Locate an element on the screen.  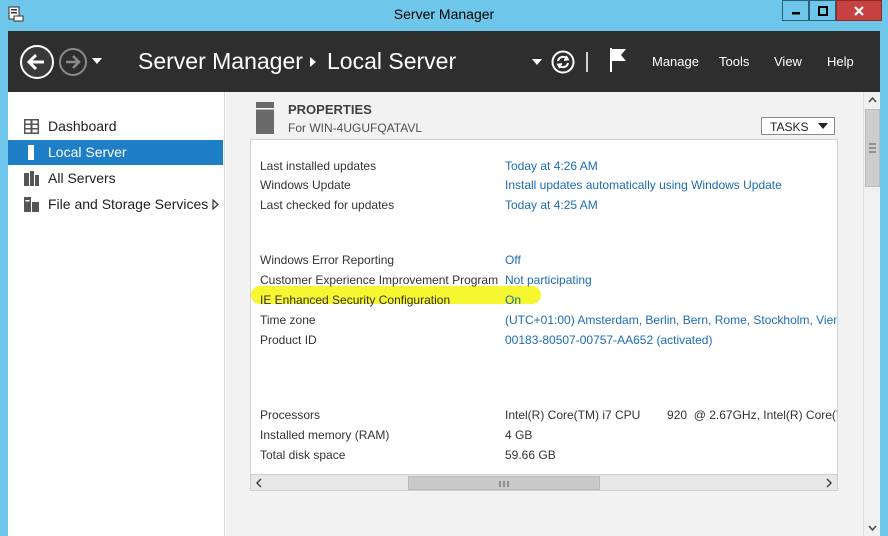
title-bar: Server Manager is located at coordinates (444, 15).